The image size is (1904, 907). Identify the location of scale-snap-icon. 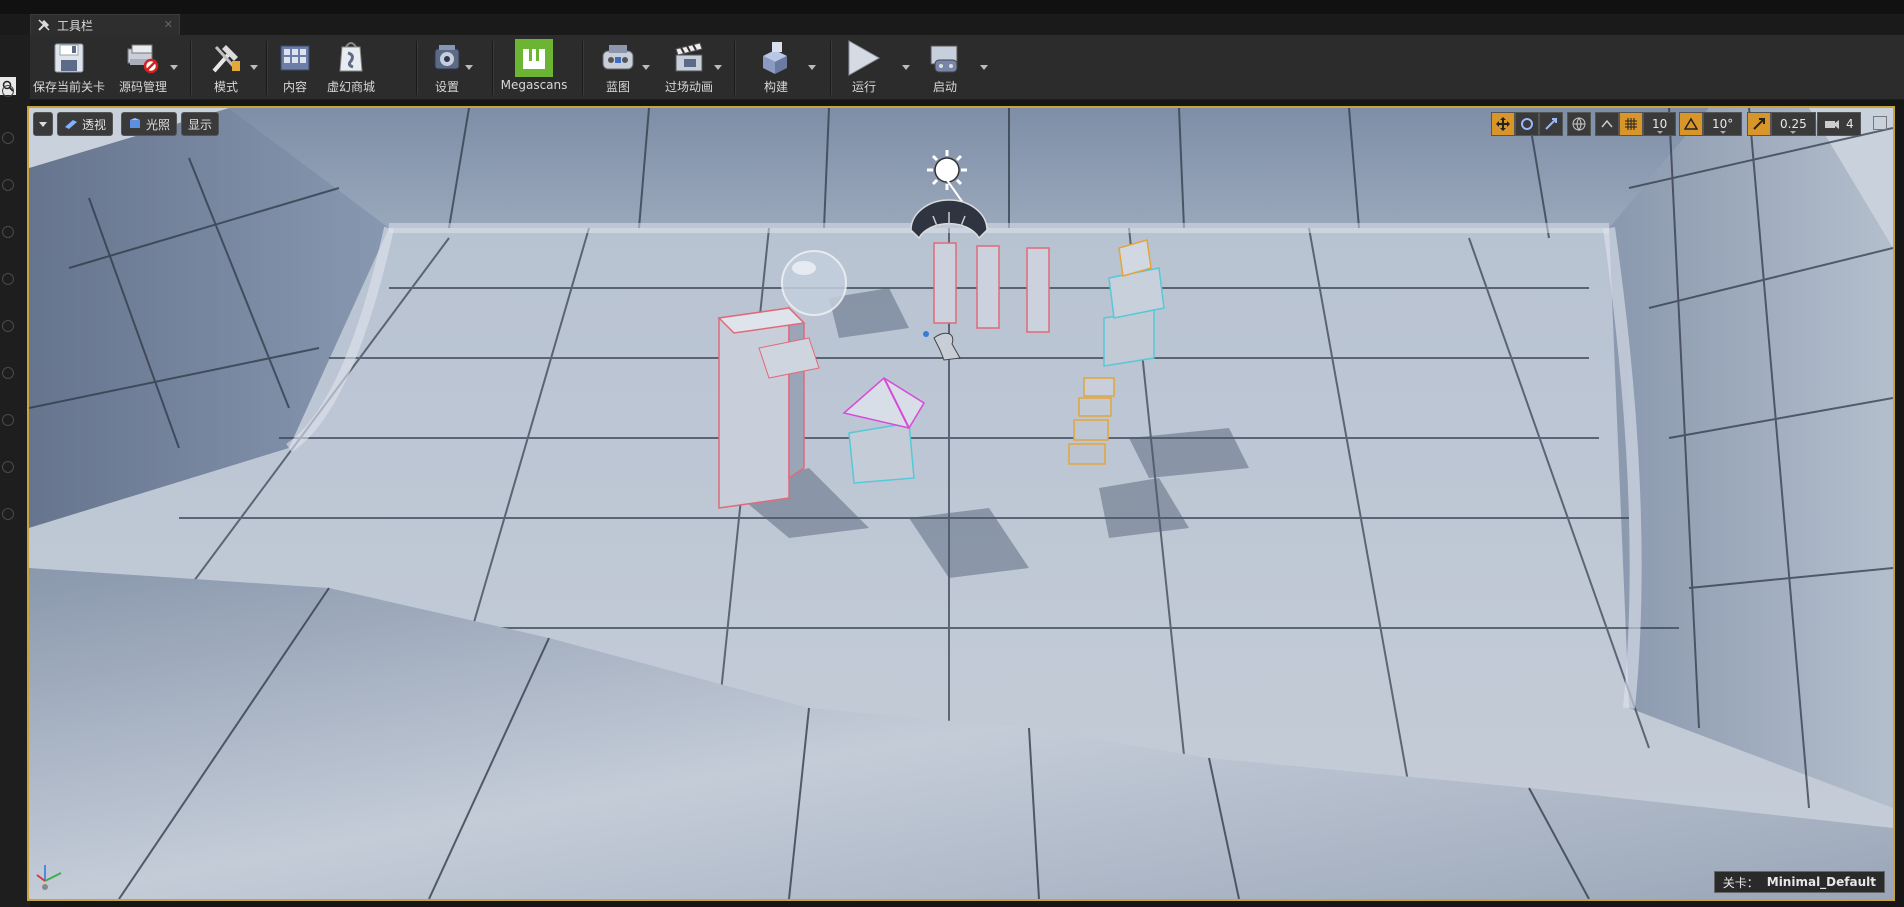
(1759, 124).